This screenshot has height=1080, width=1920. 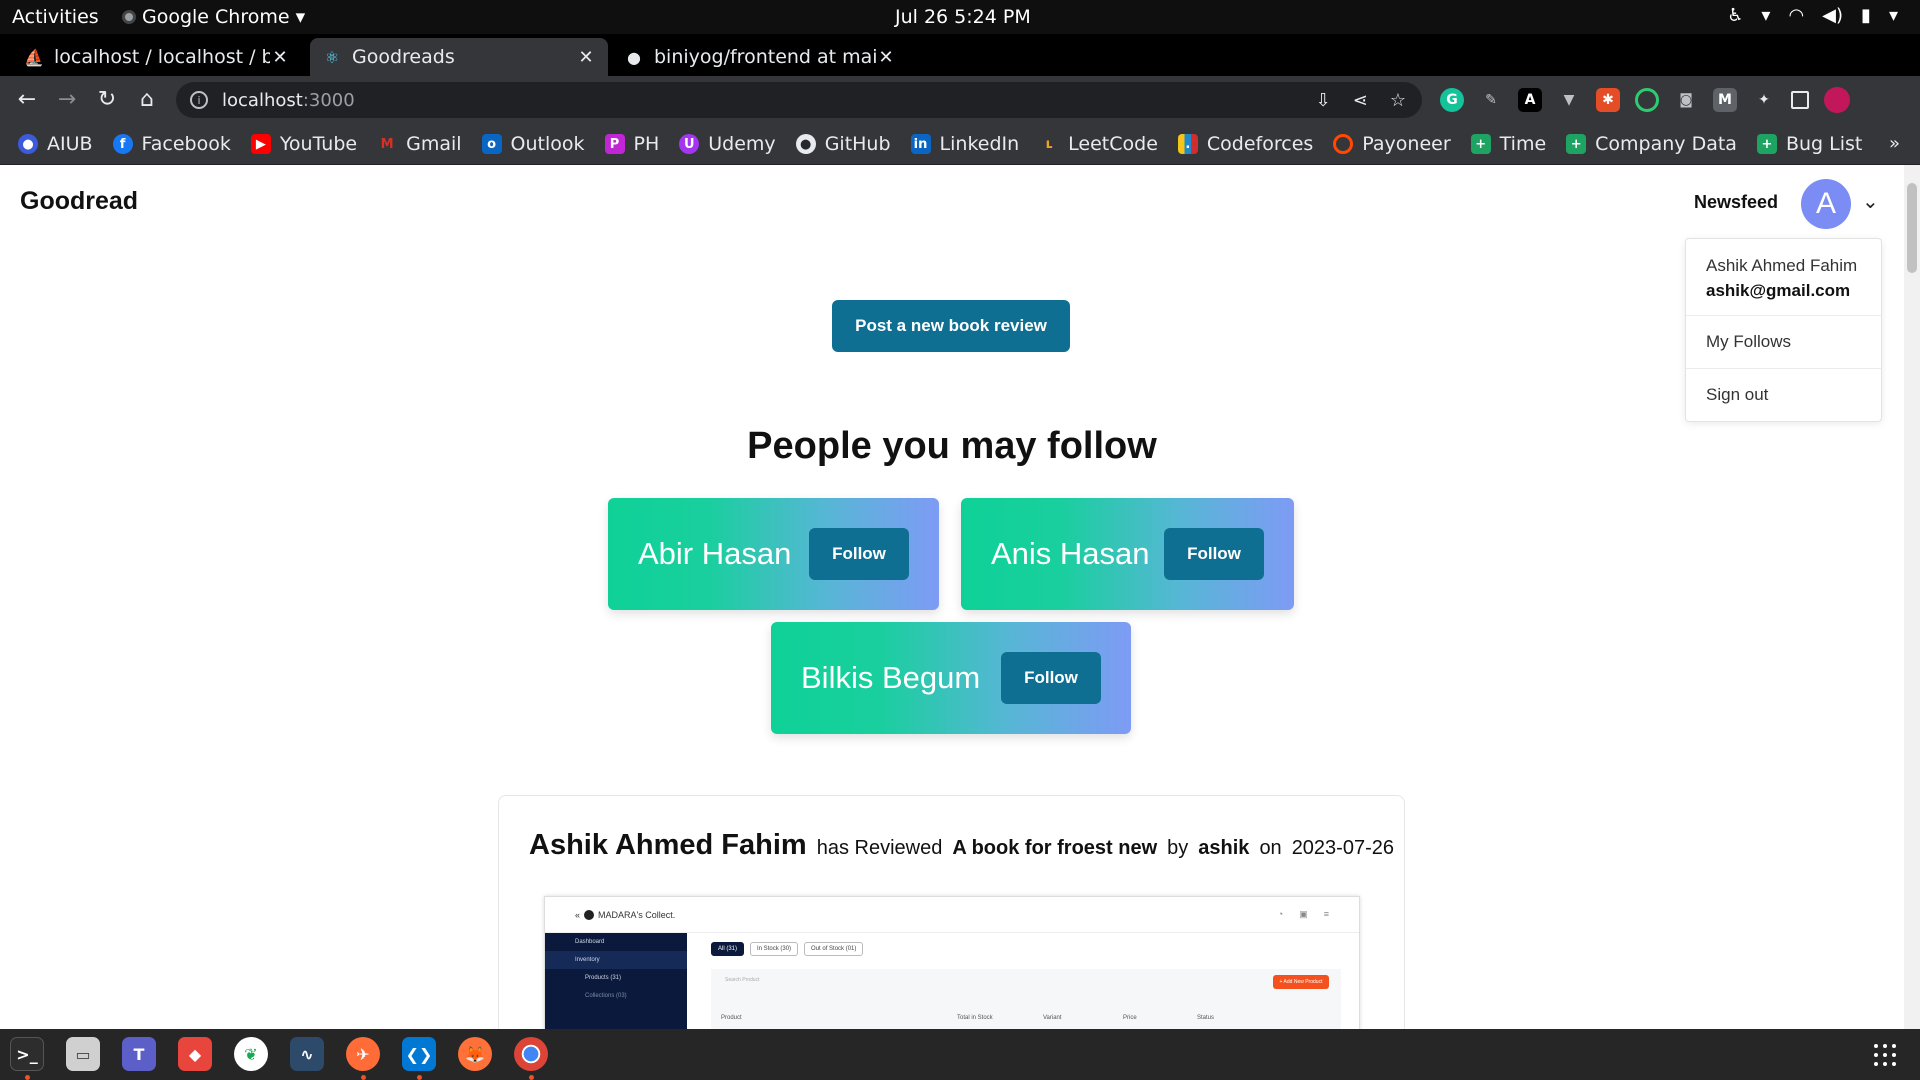 What do you see at coordinates (1764, 100) in the screenshot?
I see `puzzle-icon: ✦` at bounding box center [1764, 100].